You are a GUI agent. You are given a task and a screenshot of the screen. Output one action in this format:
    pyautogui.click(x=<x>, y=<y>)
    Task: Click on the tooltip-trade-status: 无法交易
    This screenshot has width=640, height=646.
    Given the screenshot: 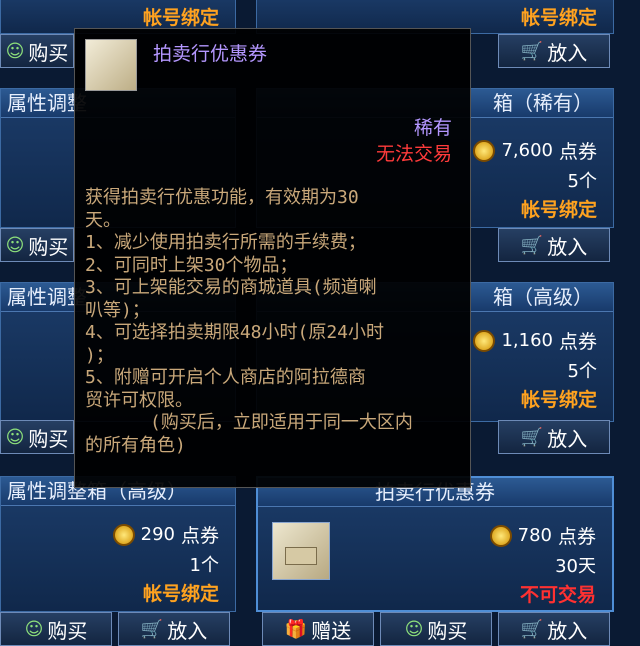 What is the action you would take?
    pyautogui.click(x=413, y=154)
    